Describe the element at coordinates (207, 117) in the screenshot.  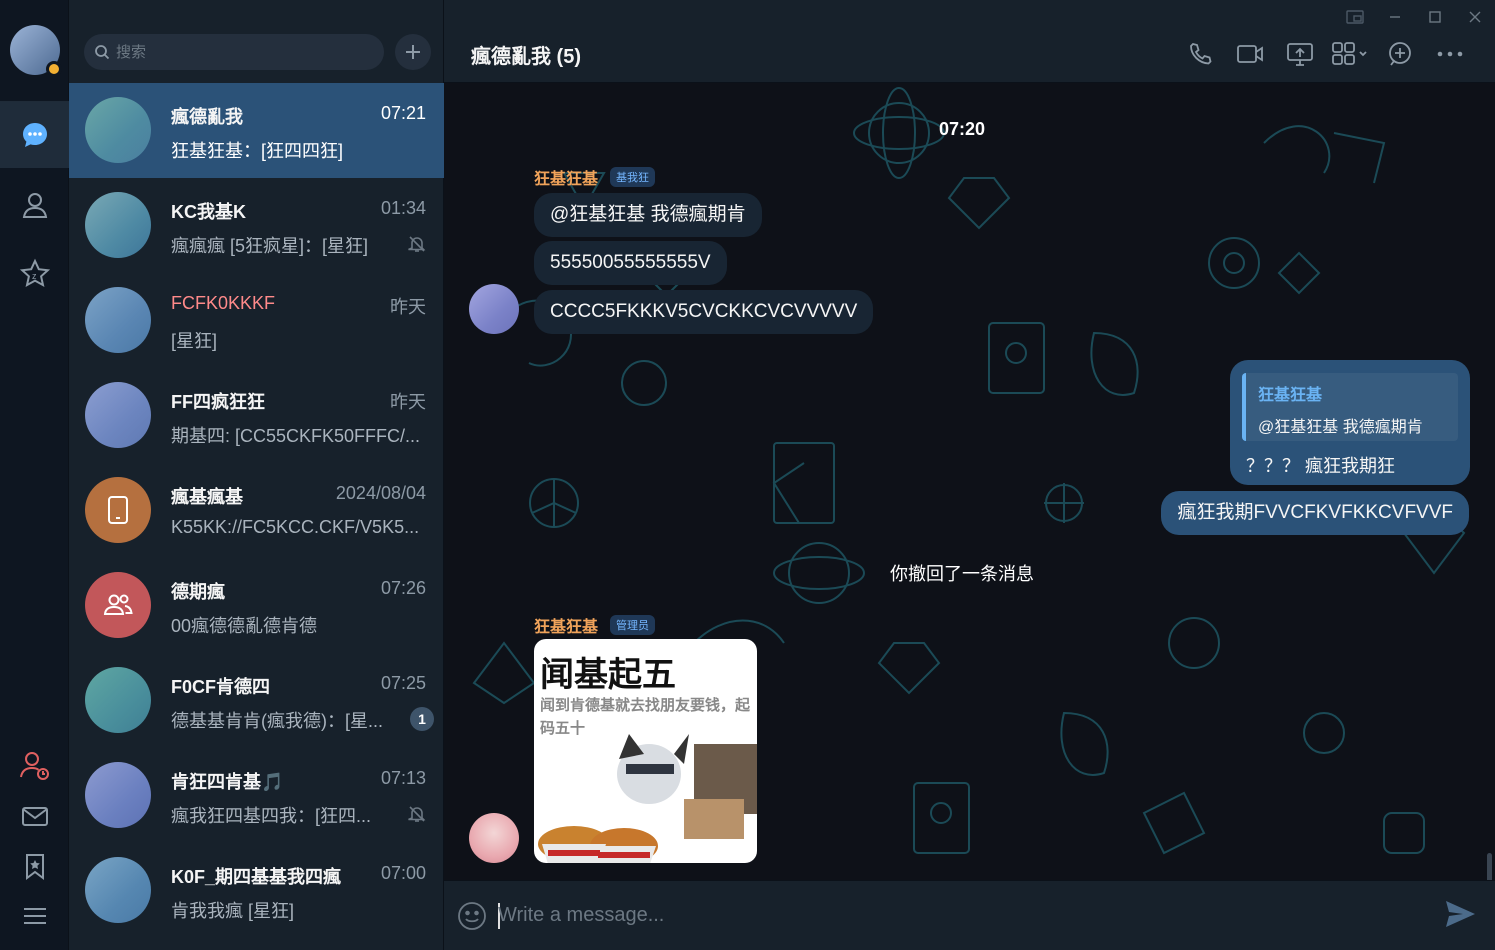
I see `chat-name: 瘋德亂我` at that location.